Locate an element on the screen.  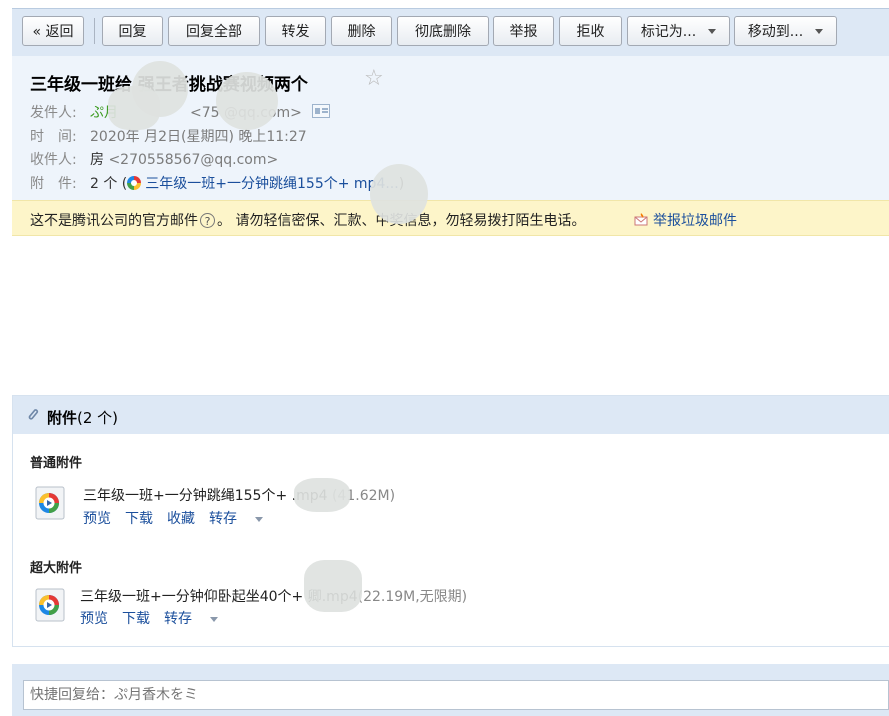
reply-button: 回复 is located at coordinates (132, 31).